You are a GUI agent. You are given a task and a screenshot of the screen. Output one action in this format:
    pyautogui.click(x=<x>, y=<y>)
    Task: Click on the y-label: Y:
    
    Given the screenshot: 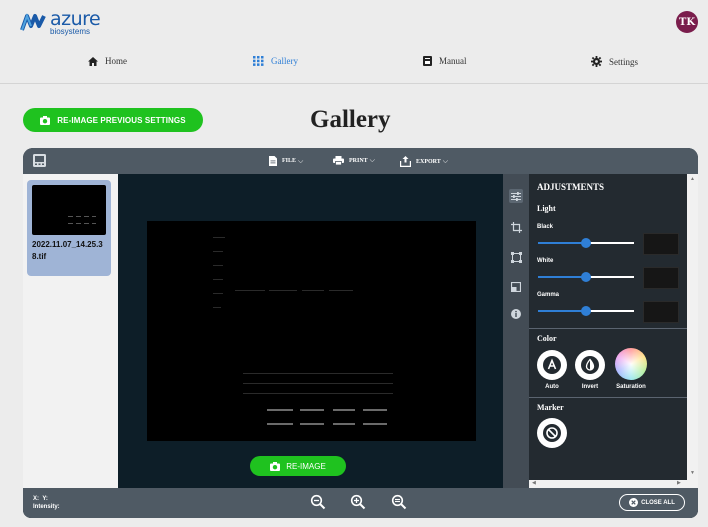 What is the action you would take?
    pyautogui.click(x=45, y=499)
    